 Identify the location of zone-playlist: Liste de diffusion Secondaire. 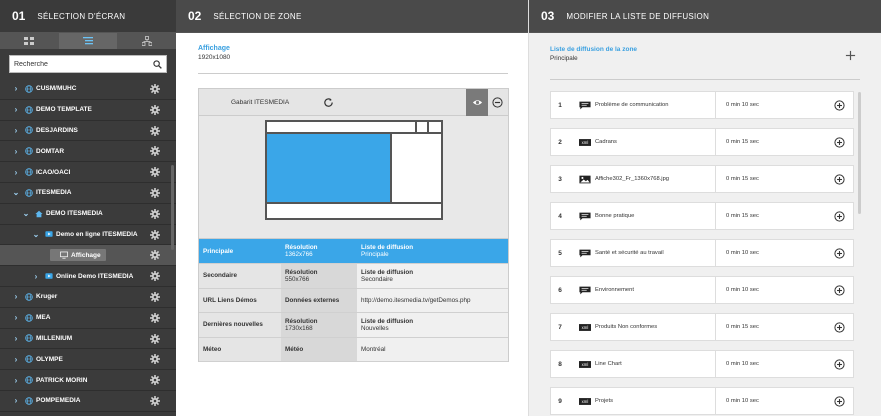
(432, 276).